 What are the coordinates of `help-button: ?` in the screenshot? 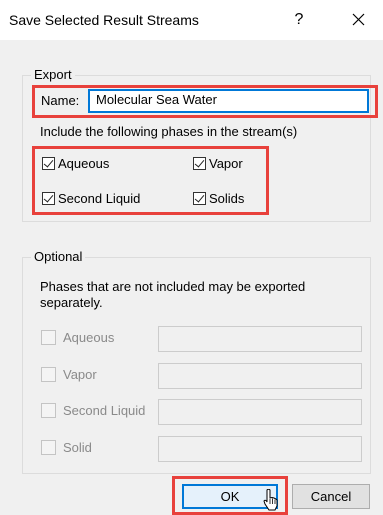 It's located at (299, 20).